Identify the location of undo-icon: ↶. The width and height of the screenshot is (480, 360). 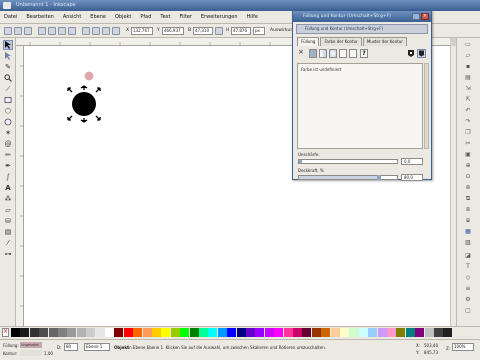
(468, 110).